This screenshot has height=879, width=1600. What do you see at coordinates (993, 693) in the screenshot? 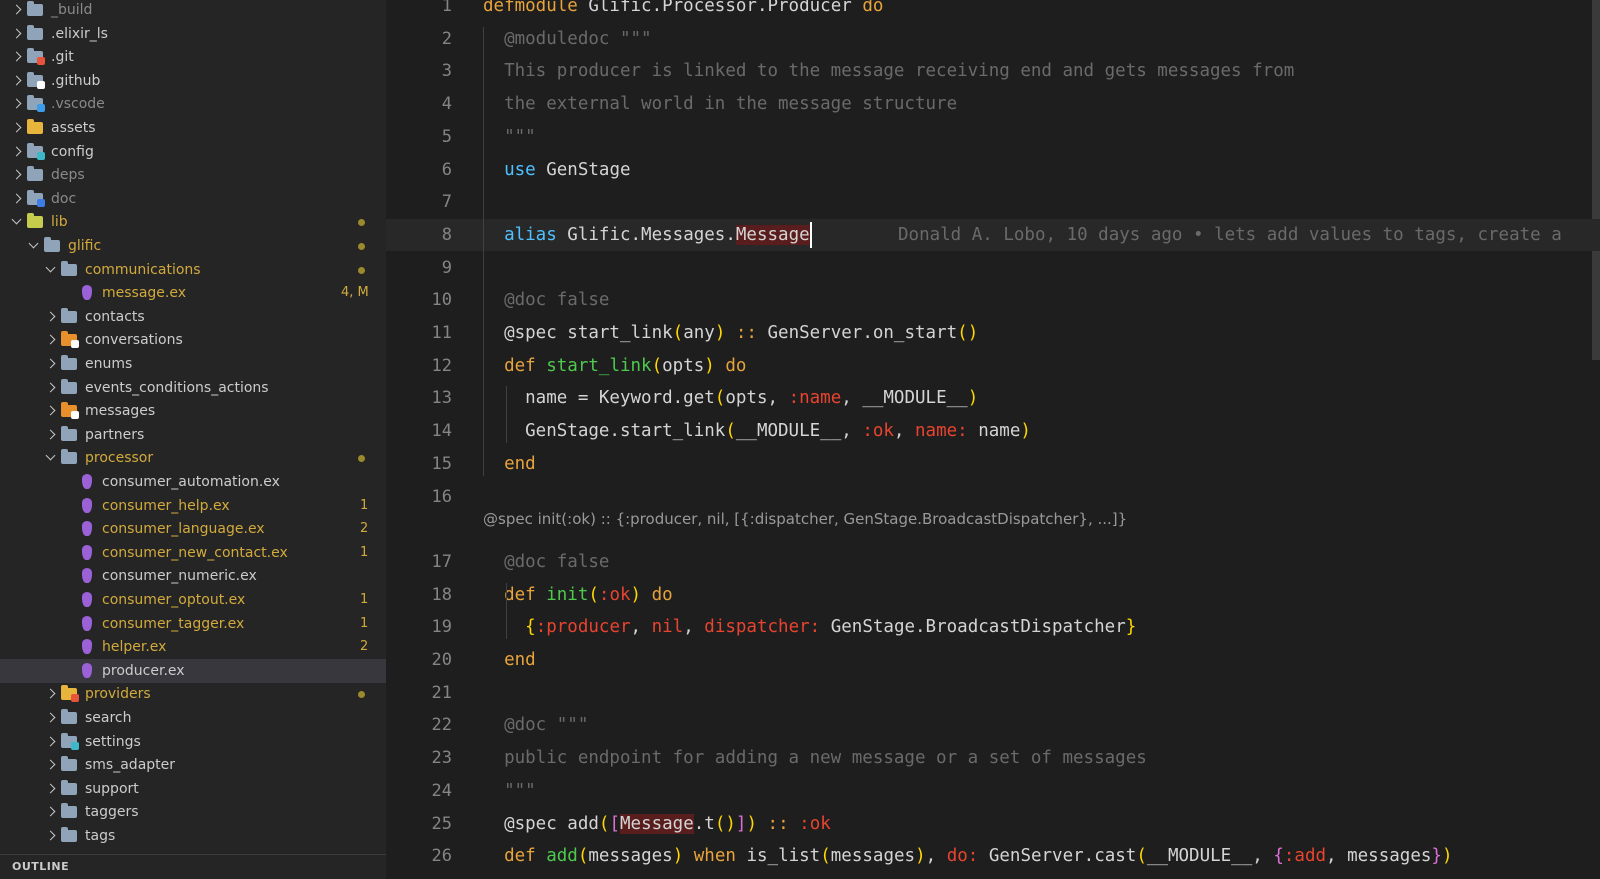
I see `code-line: 21` at bounding box center [993, 693].